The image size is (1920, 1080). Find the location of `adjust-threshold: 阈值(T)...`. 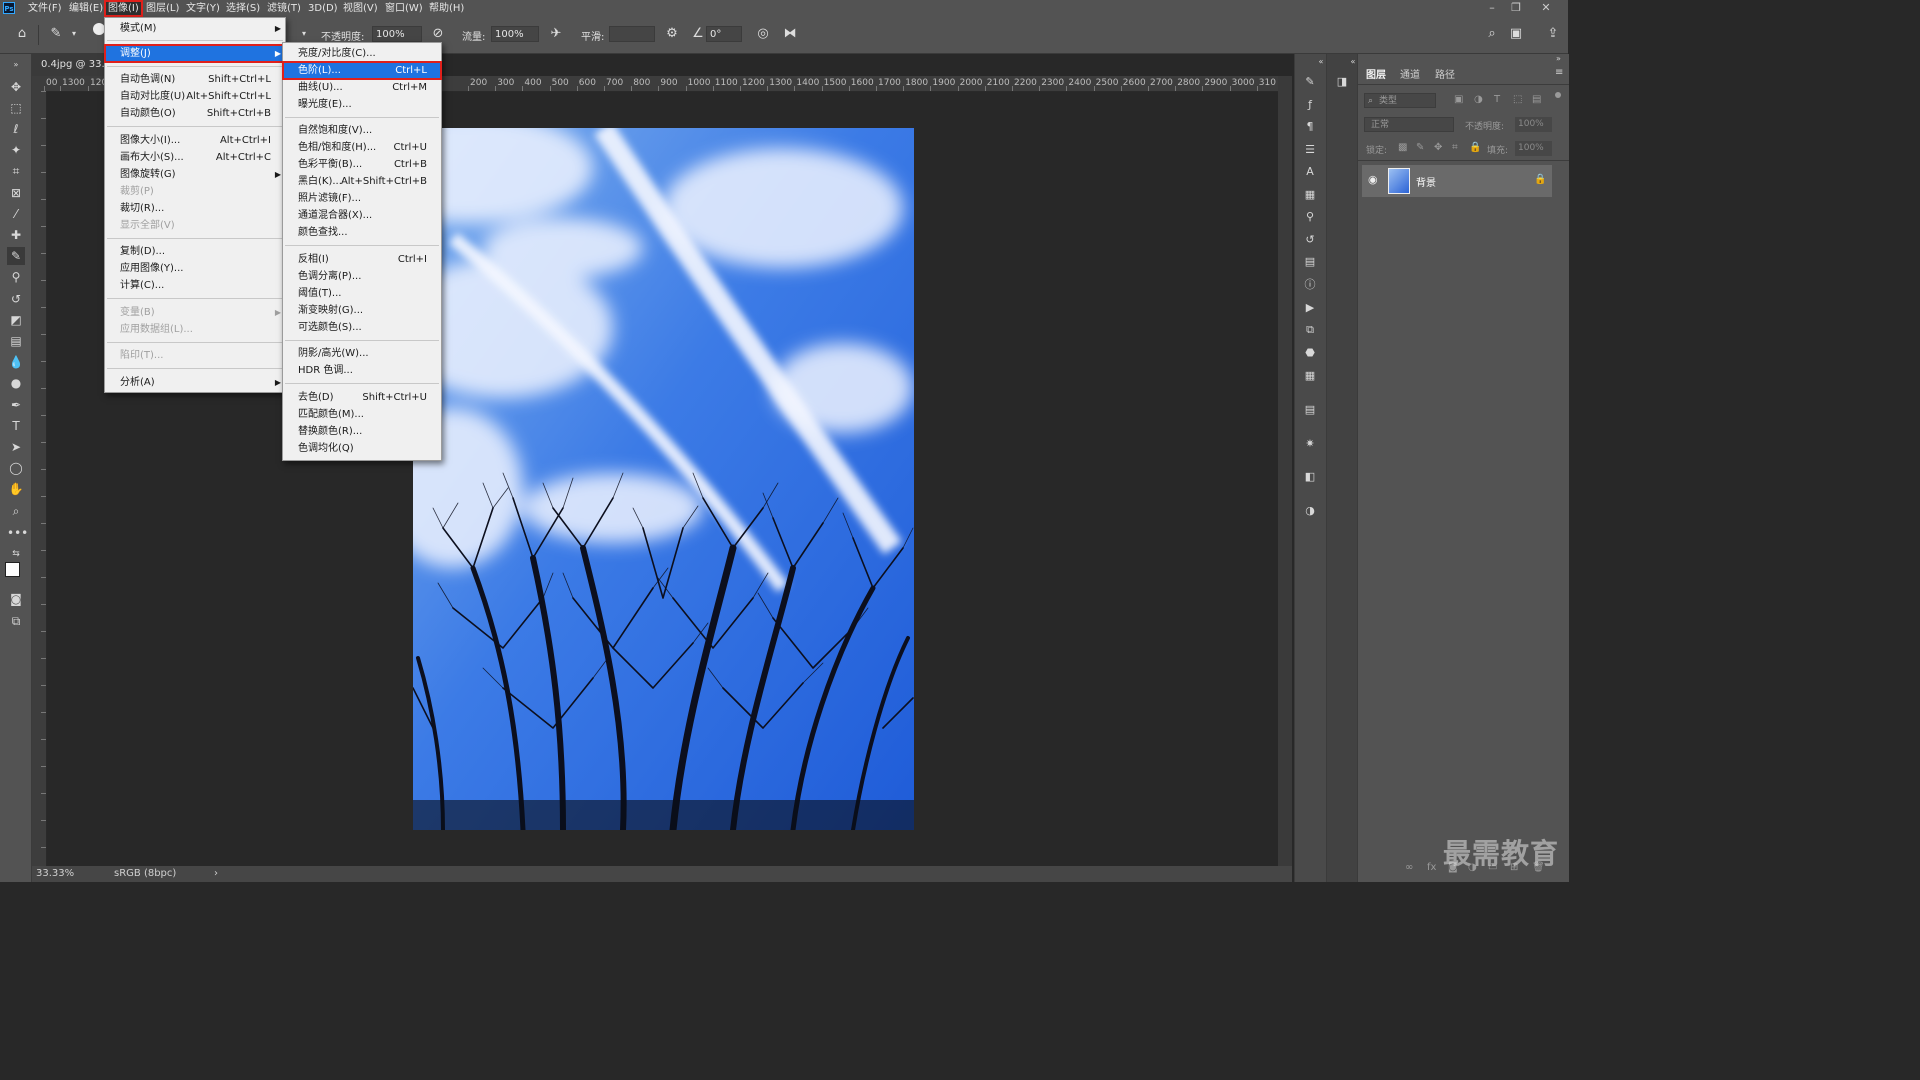

adjust-threshold: 阈值(T)... is located at coordinates (362, 293).